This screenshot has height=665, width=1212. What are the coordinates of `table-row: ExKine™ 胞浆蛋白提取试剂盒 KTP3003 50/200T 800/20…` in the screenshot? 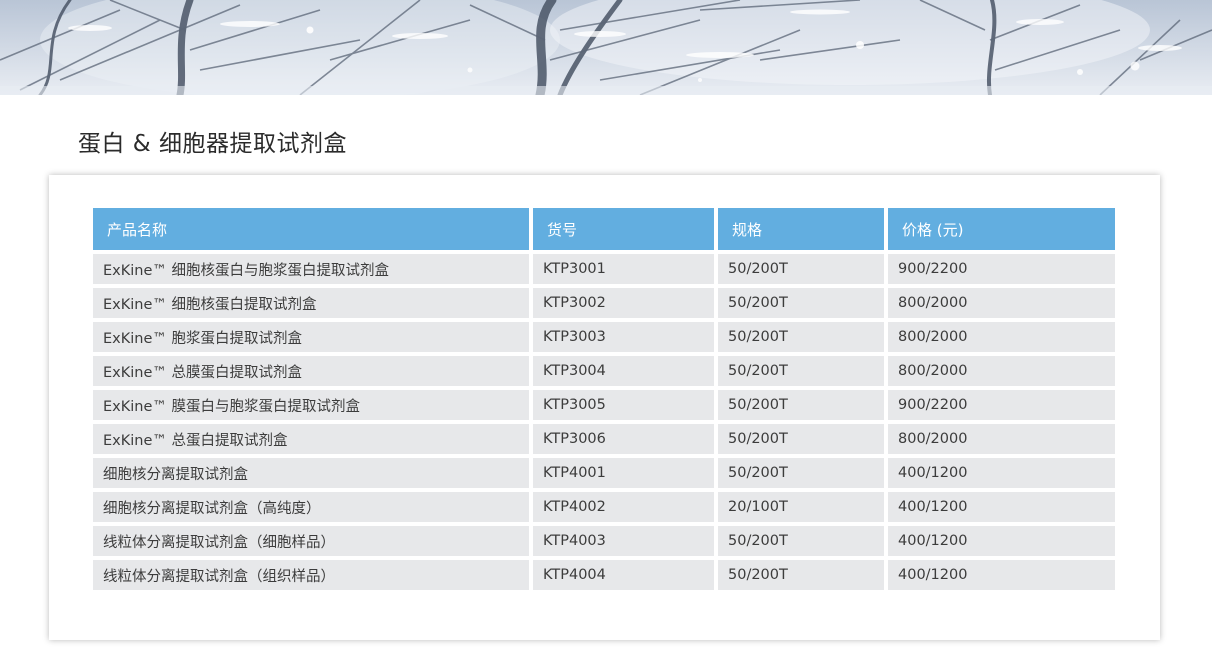 It's located at (604, 337).